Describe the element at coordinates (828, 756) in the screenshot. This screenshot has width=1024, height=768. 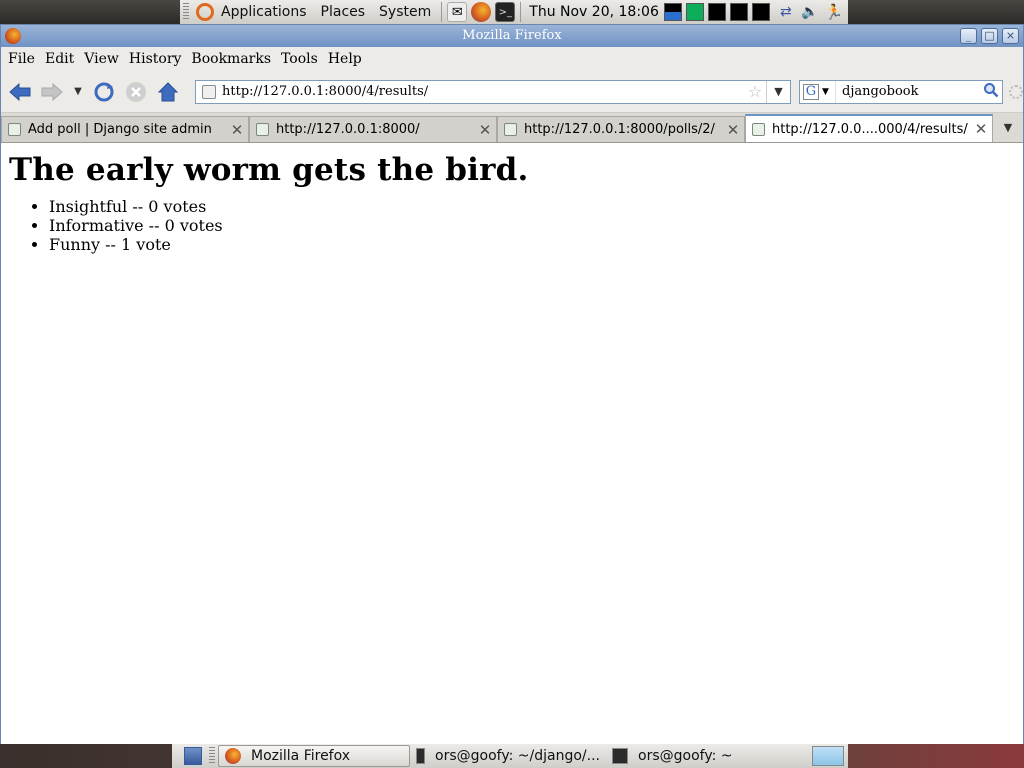
I see `fish-applet-icon` at that location.